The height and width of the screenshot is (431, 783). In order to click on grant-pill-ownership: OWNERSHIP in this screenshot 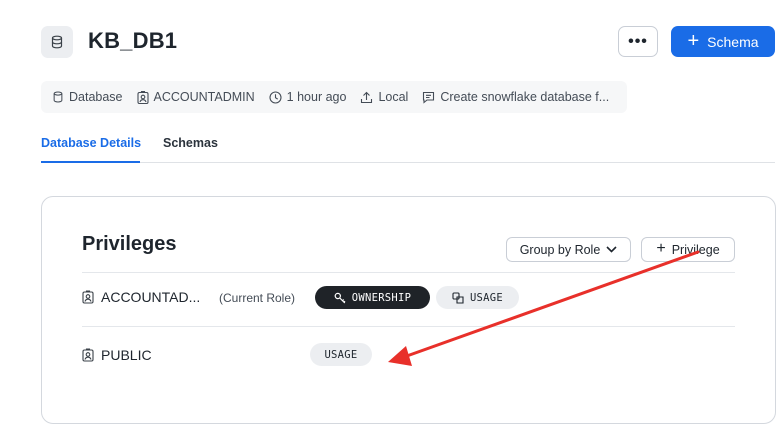, I will do `click(372, 297)`.